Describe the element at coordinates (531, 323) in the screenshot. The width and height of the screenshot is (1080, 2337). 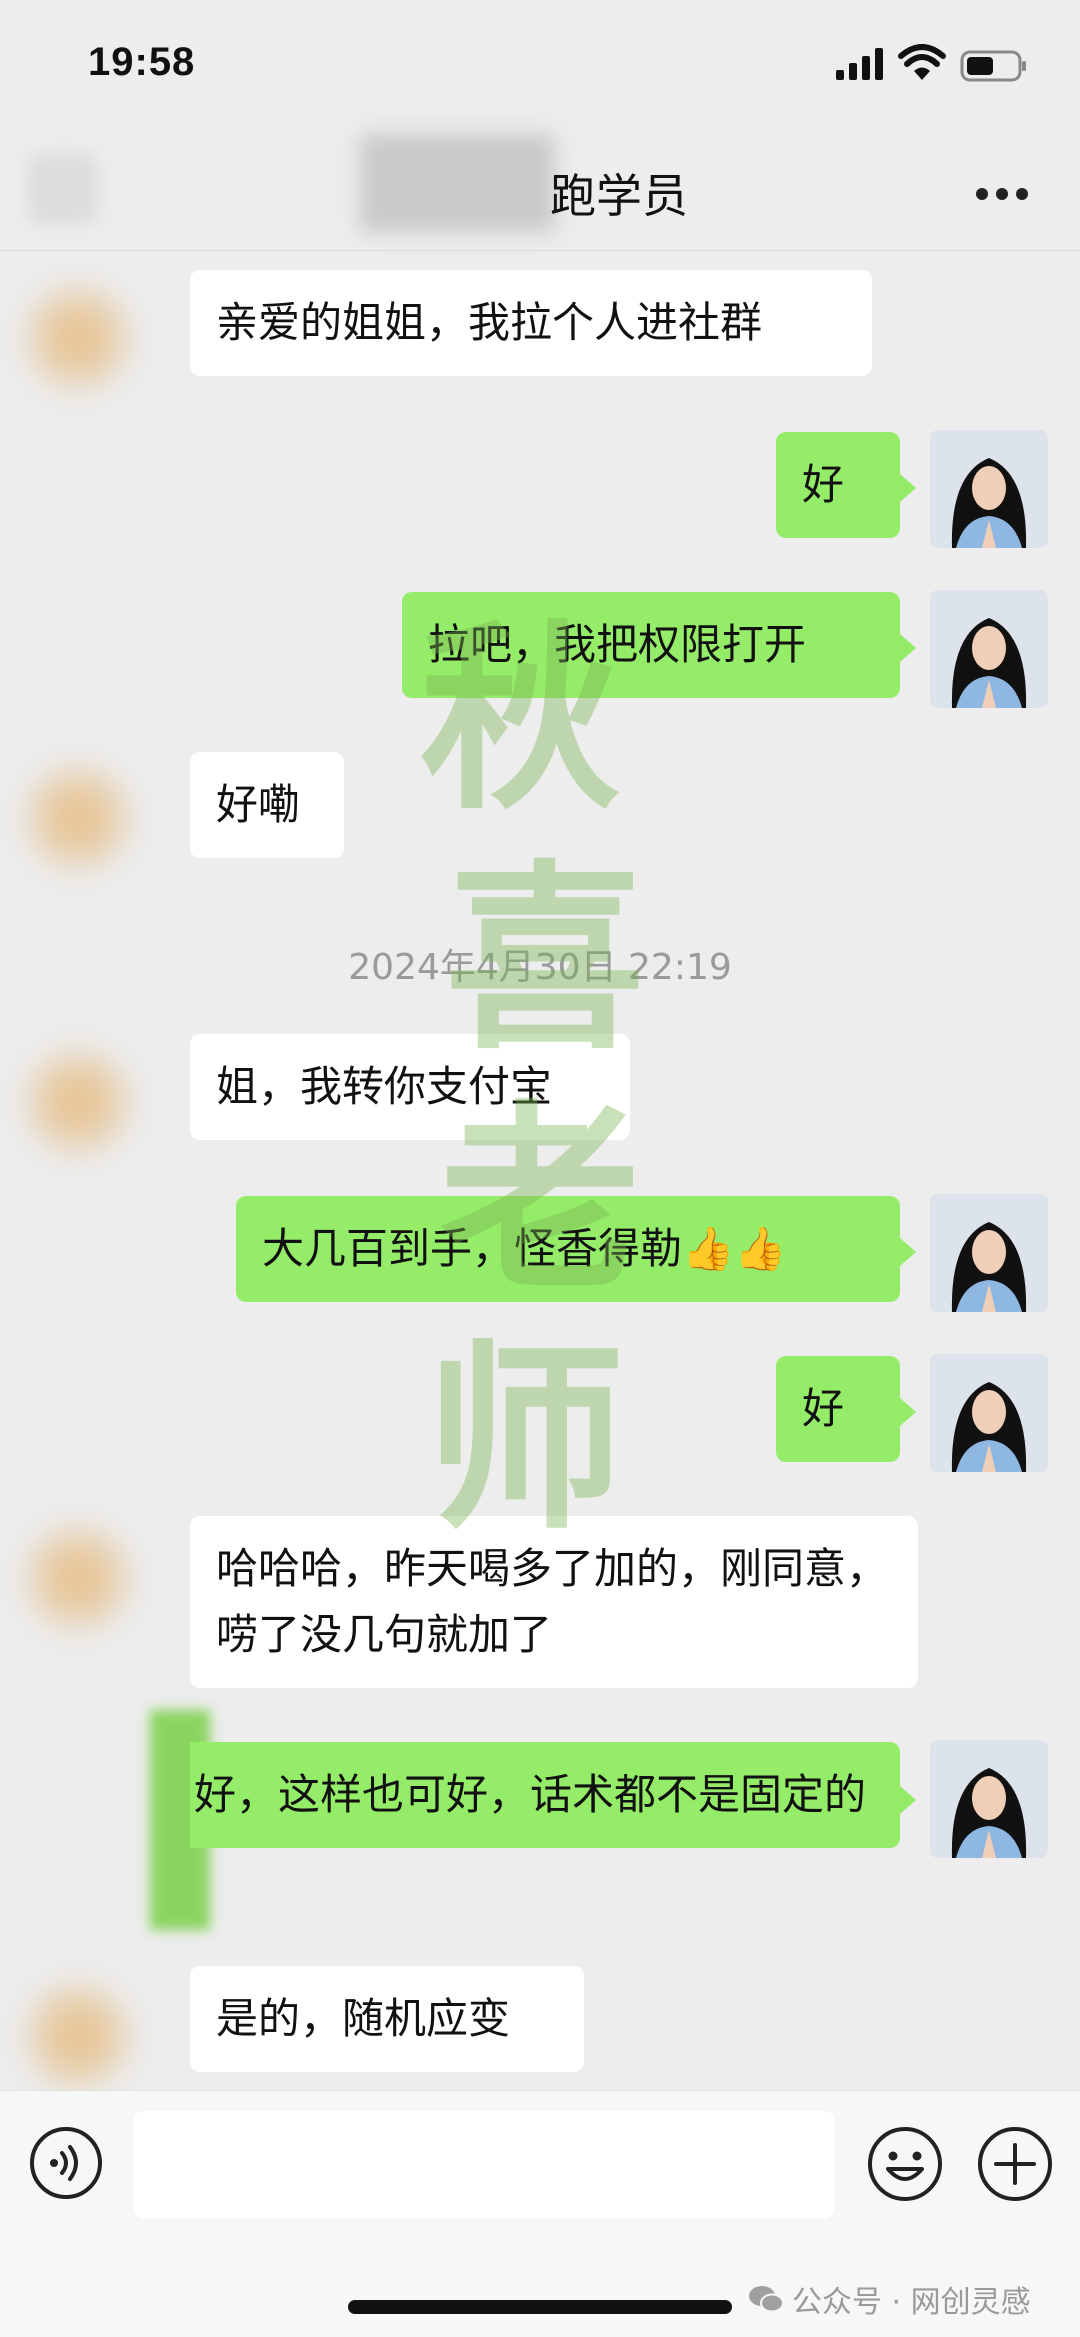
I see `message-bubble-incoming: 亲爱的姐姐，我拉个人进社群` at that location.